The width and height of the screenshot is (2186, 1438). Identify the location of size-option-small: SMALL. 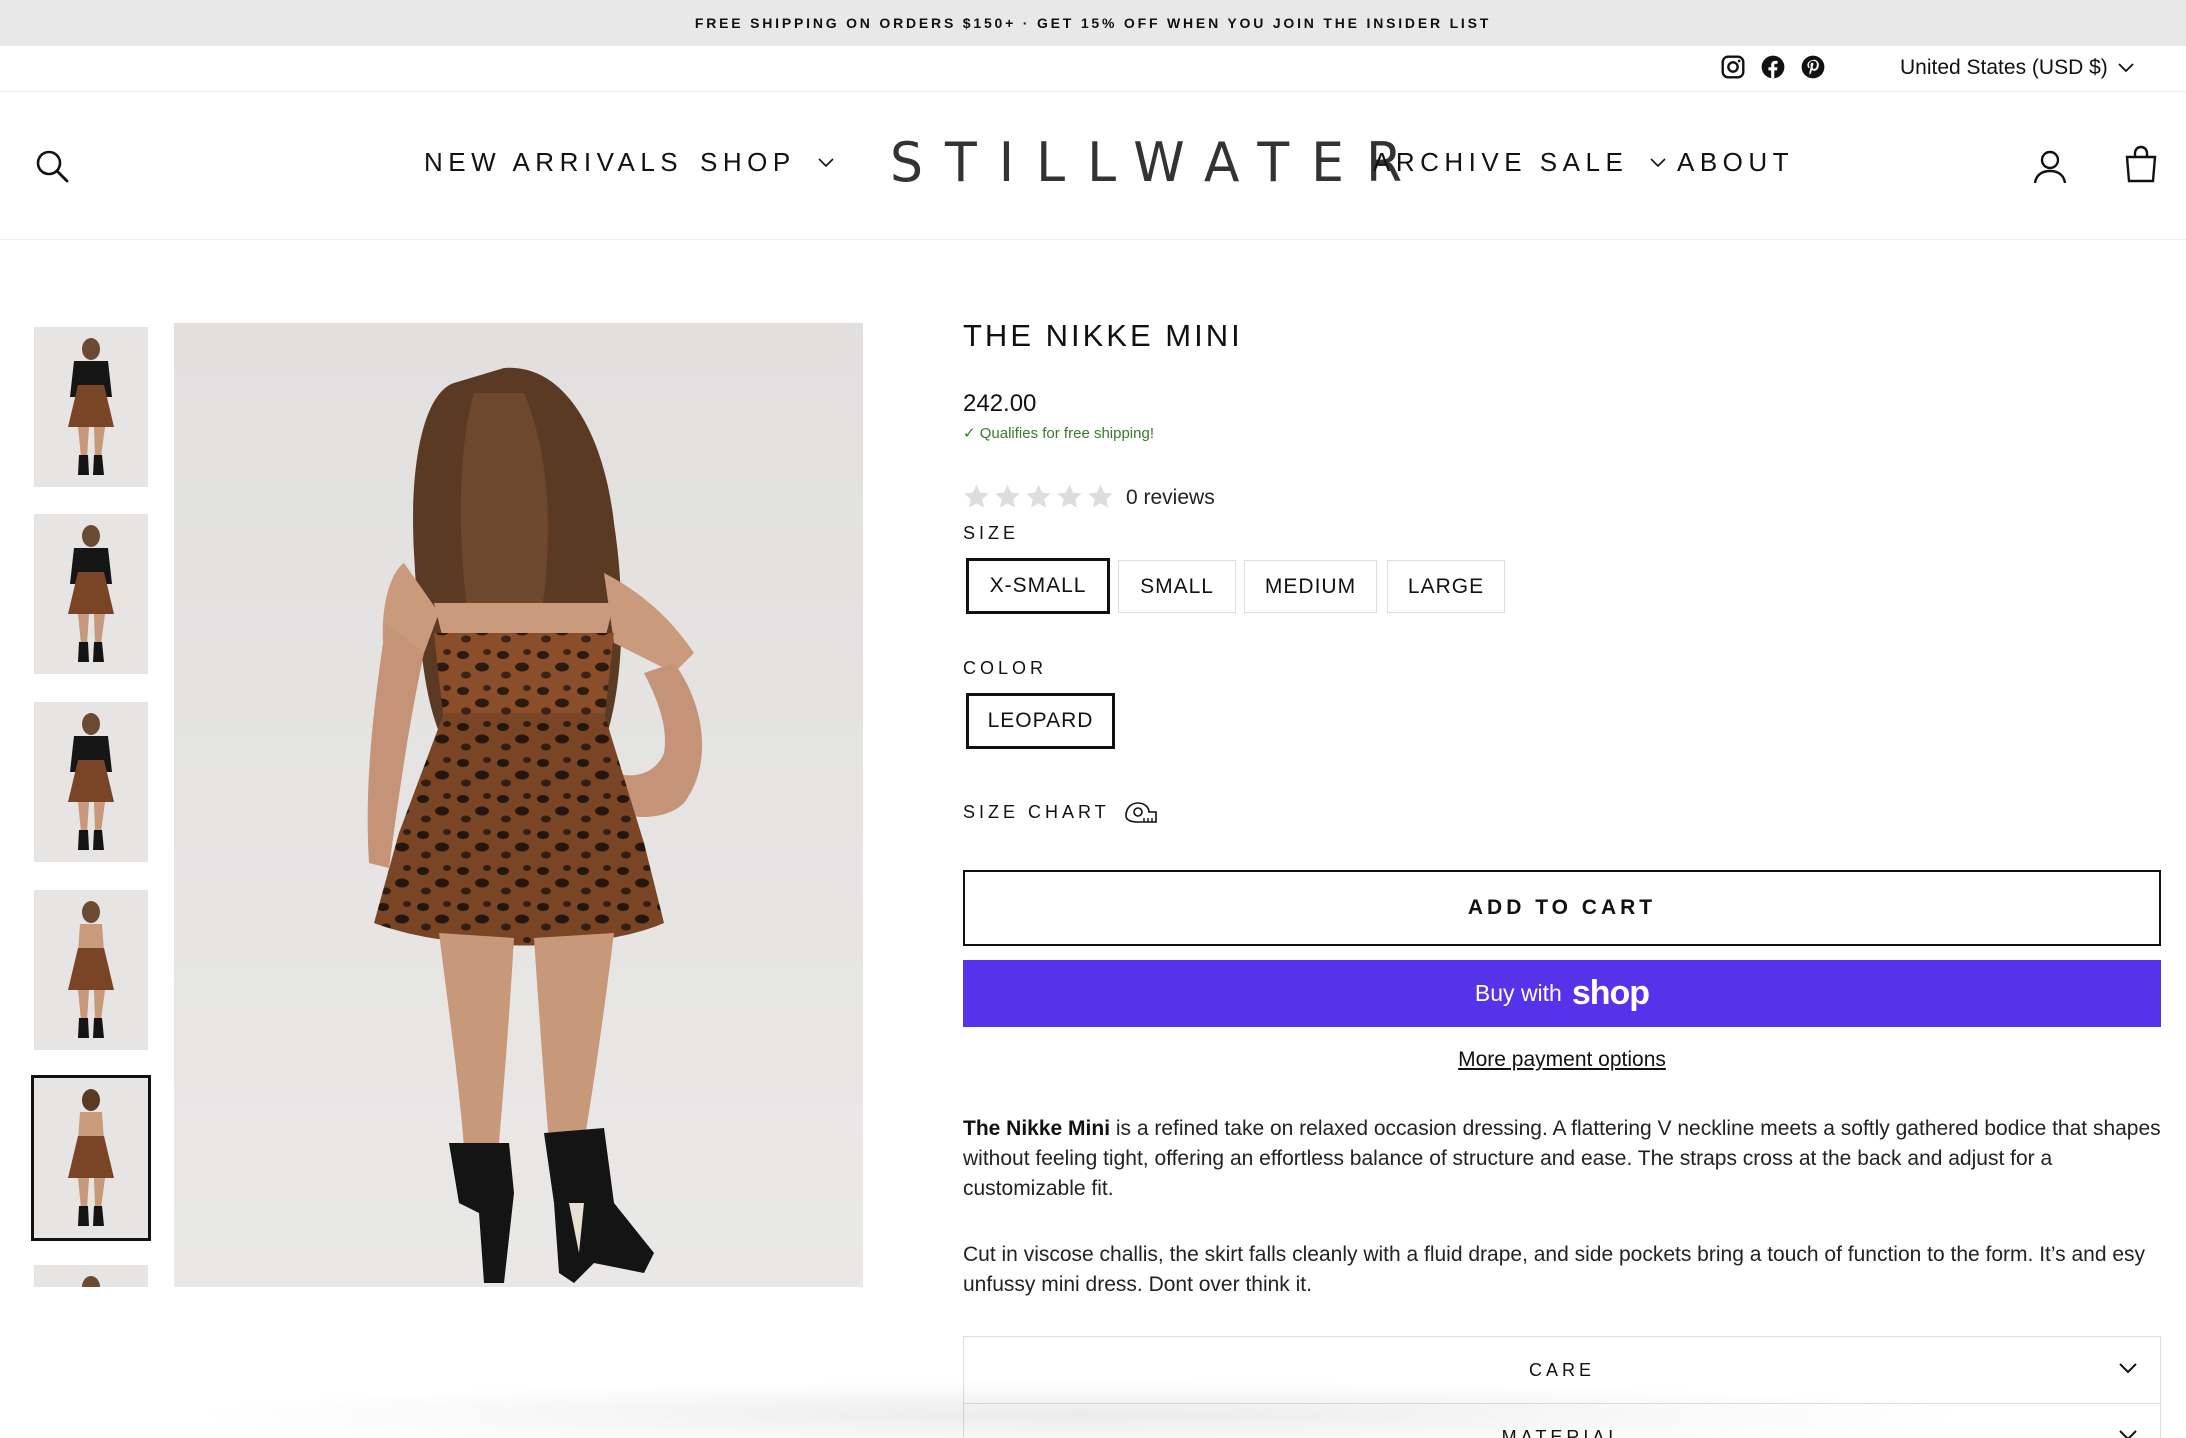
(1177, 586).